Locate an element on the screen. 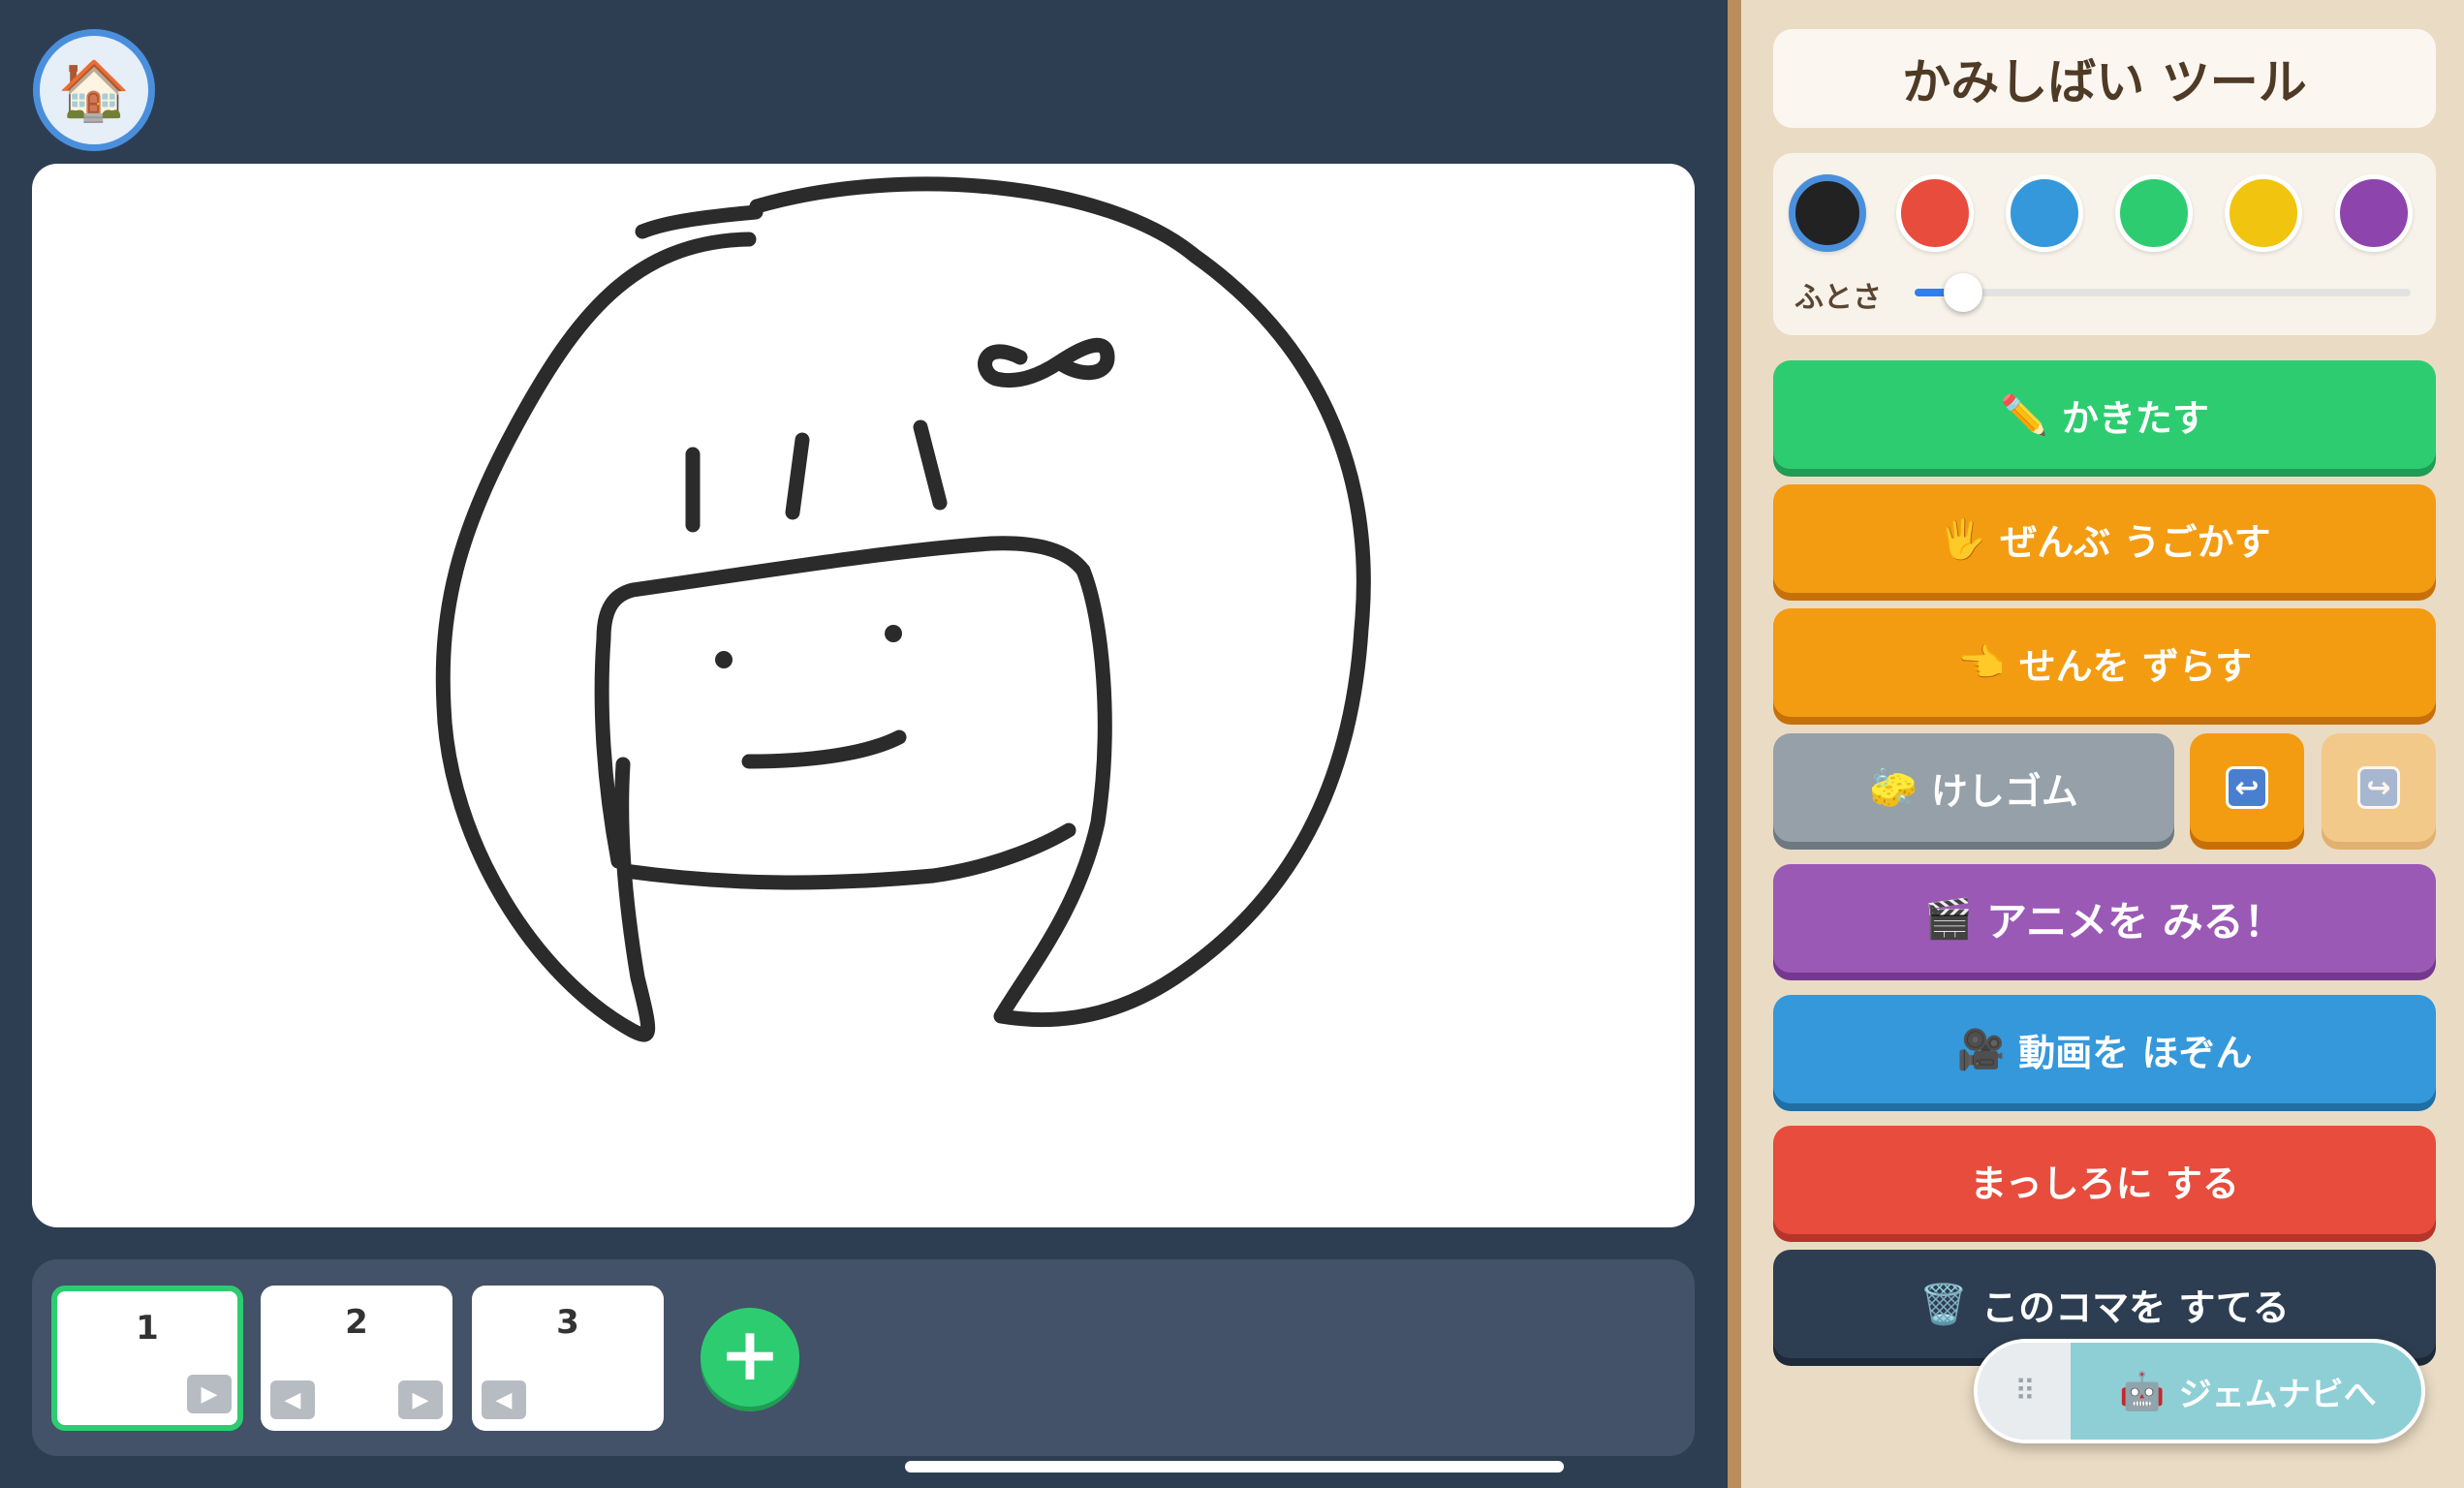 This screenshot has height=1488, width=2464. frame-thumb-1: 1 ▶ is located at coordinates (147, 1358).